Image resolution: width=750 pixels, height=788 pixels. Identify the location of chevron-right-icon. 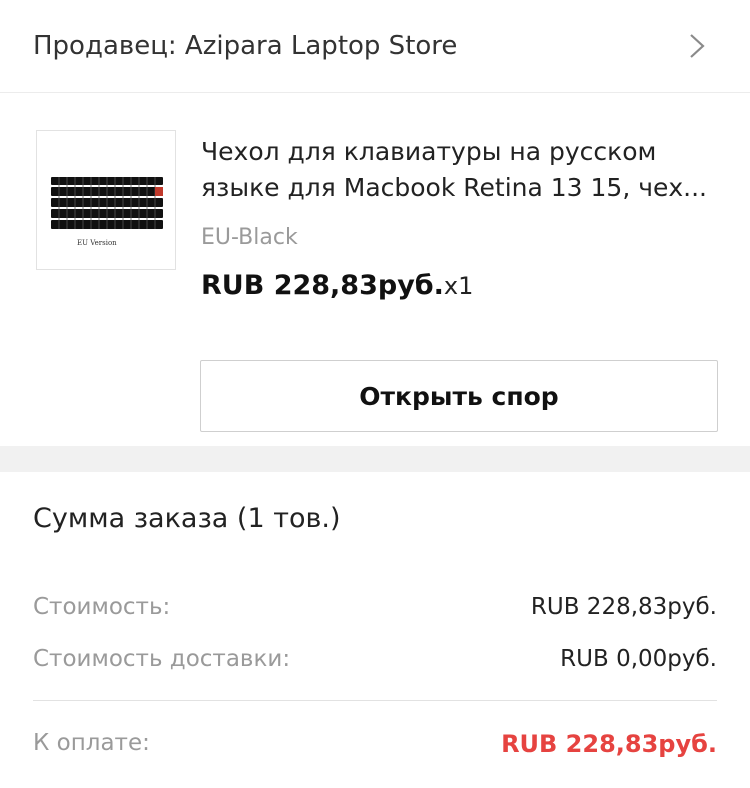
(697, 46).